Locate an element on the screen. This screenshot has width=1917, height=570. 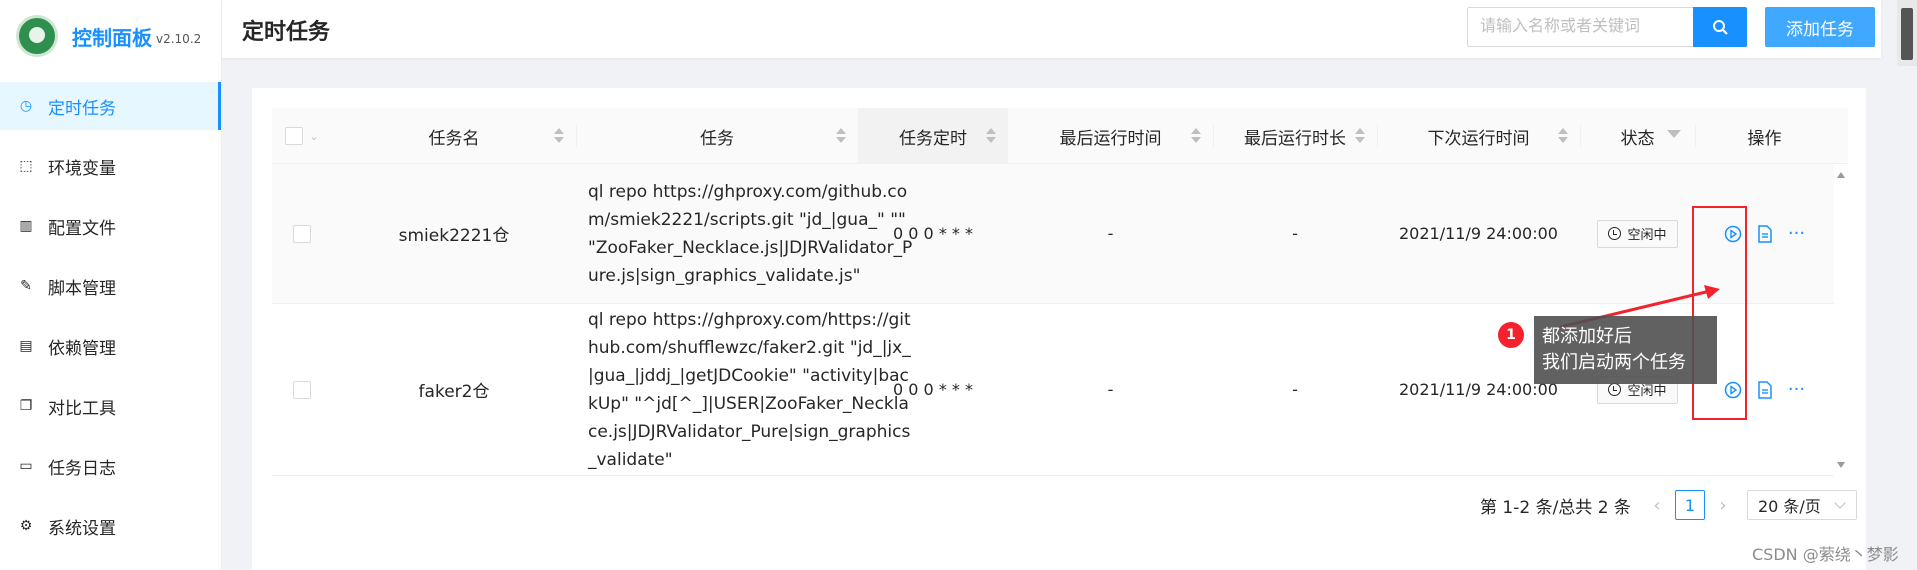
clock-icon: ◷ is located at coordinates (26, 106).